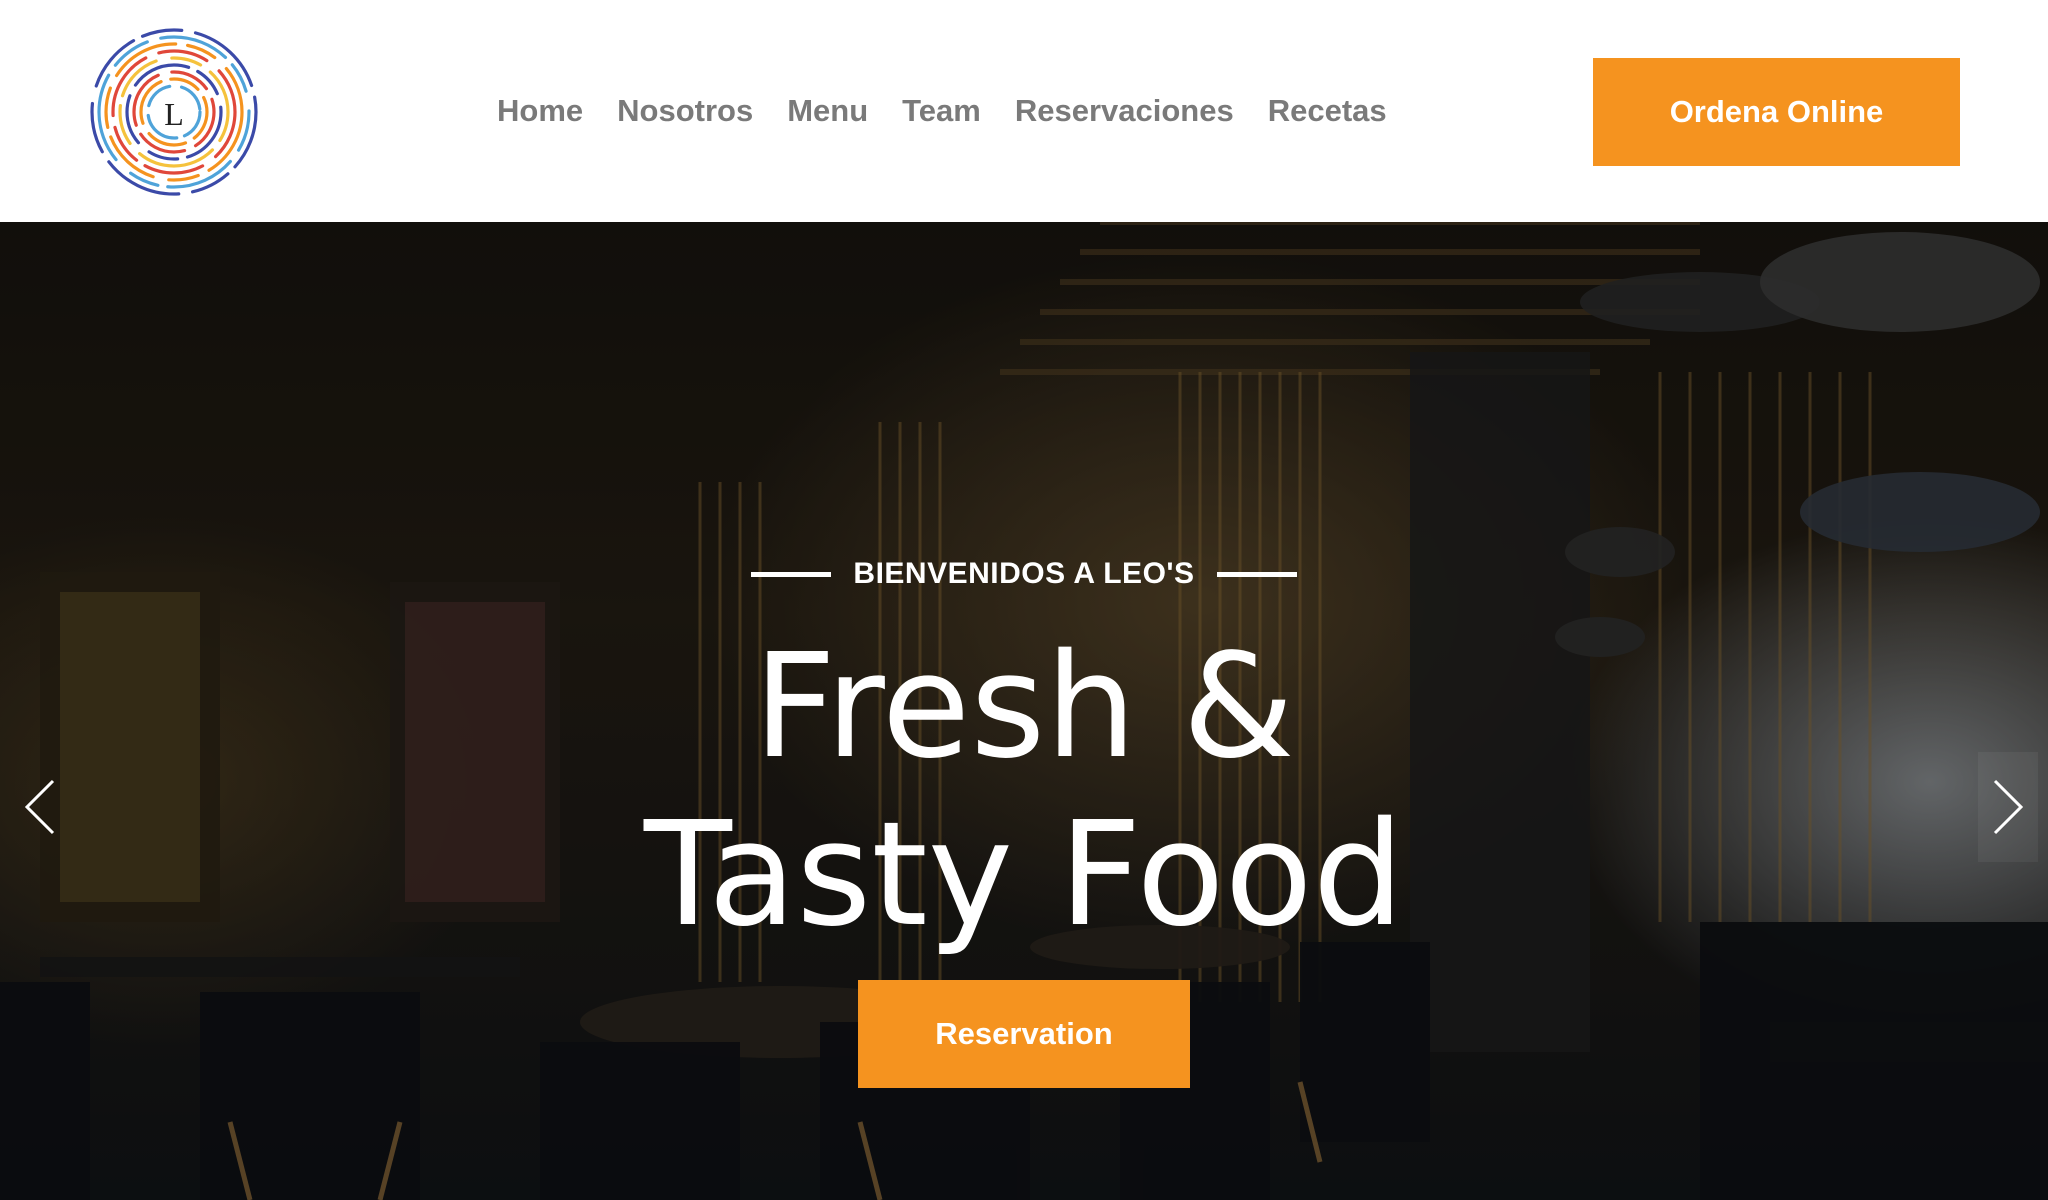 This screenshot has height=1200, width=2048. I want to click on chevron-right-icon, so click(2008, 807).